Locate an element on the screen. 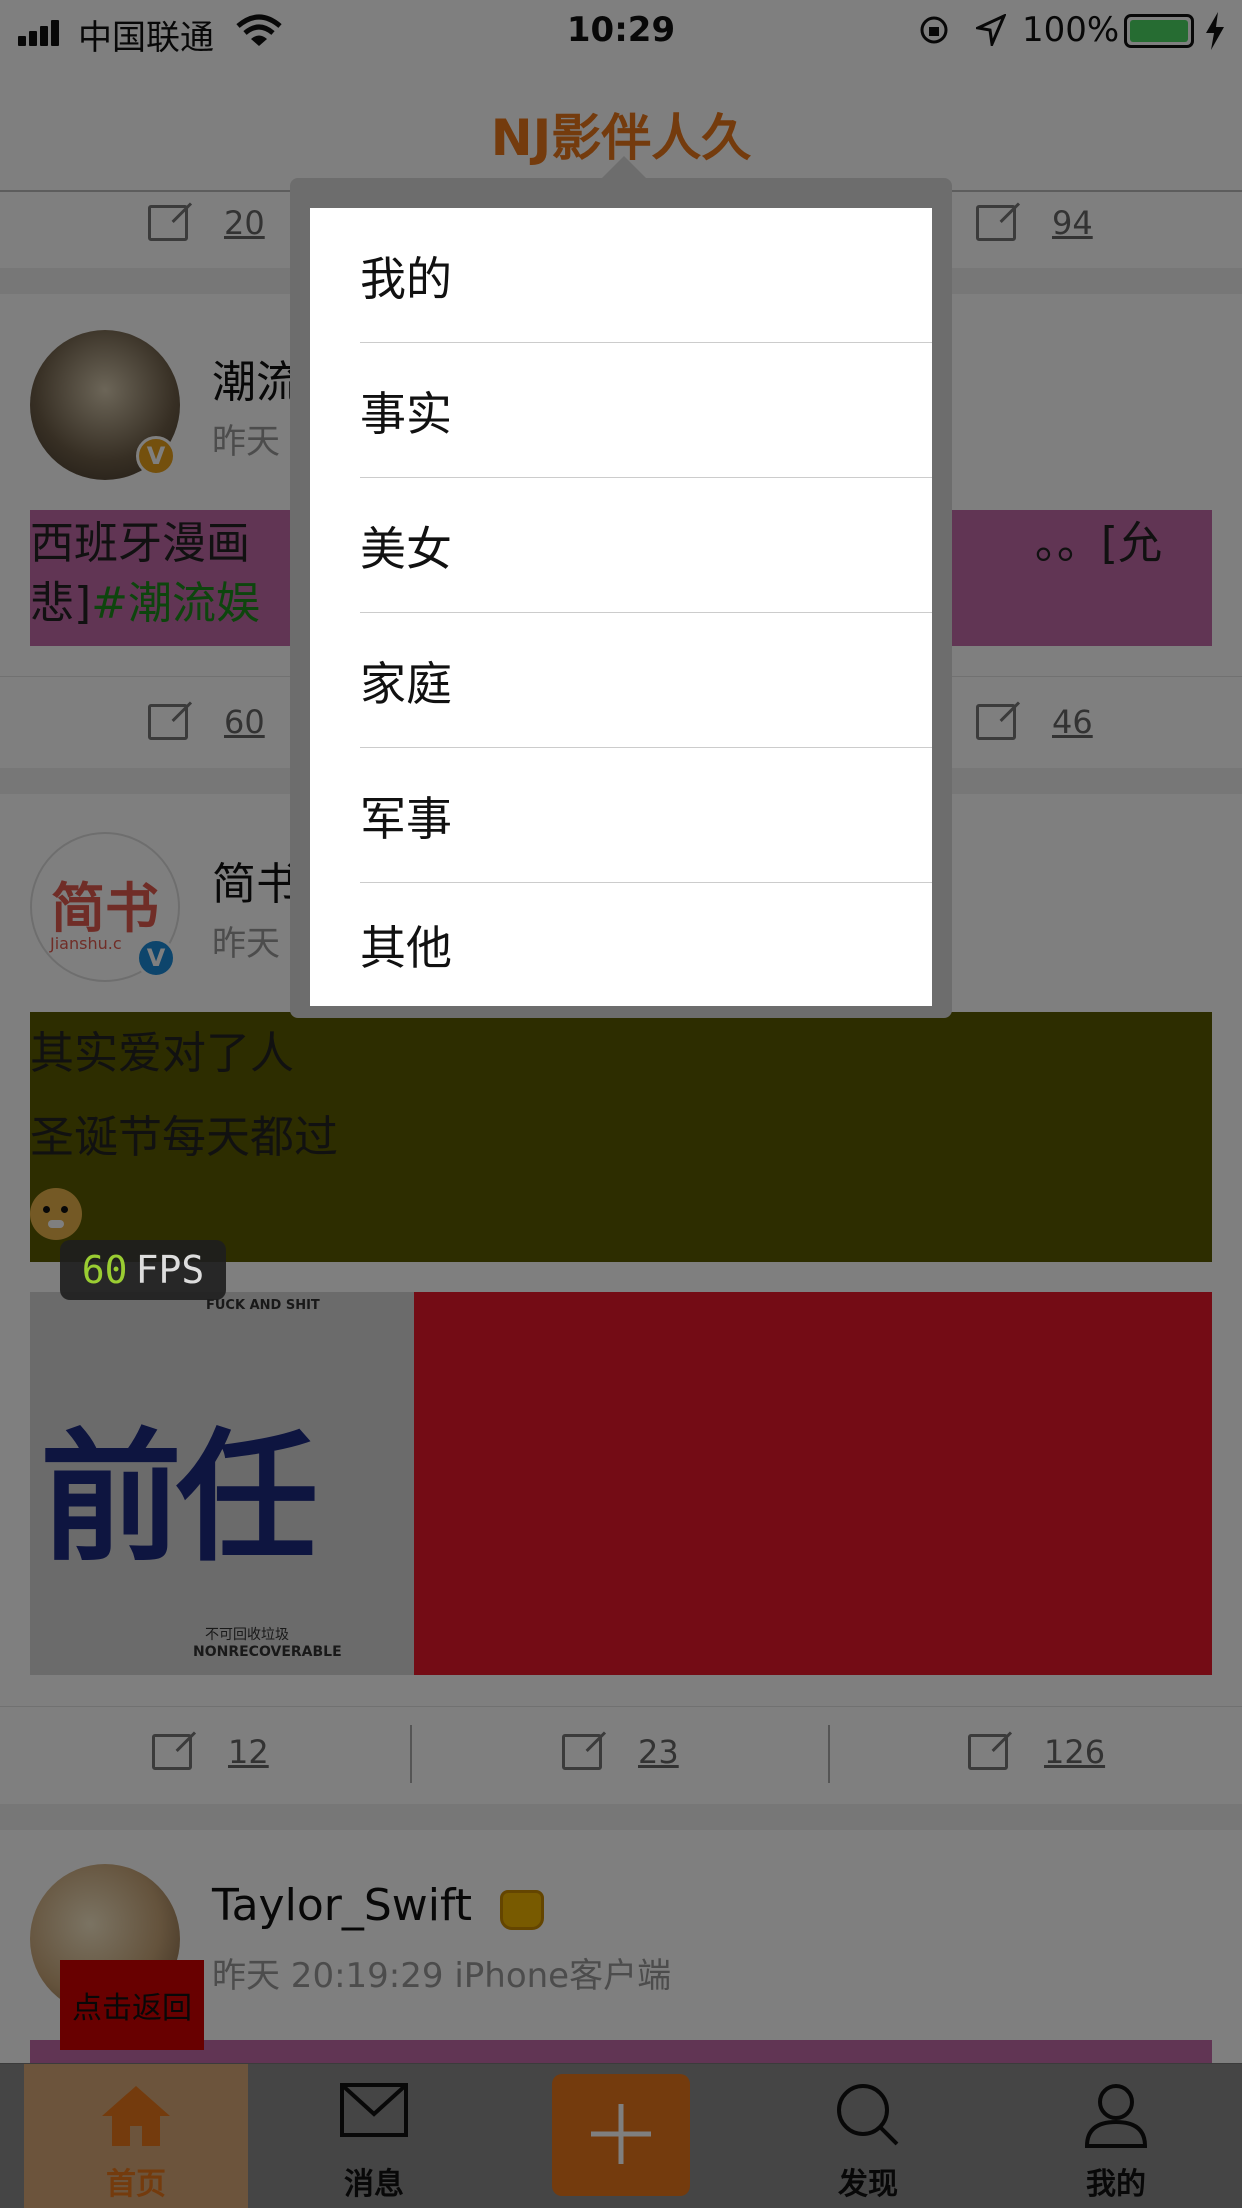 The image size is (1242, 2208). menu-item-mine: 我的 is located at coordinates (621, 275).